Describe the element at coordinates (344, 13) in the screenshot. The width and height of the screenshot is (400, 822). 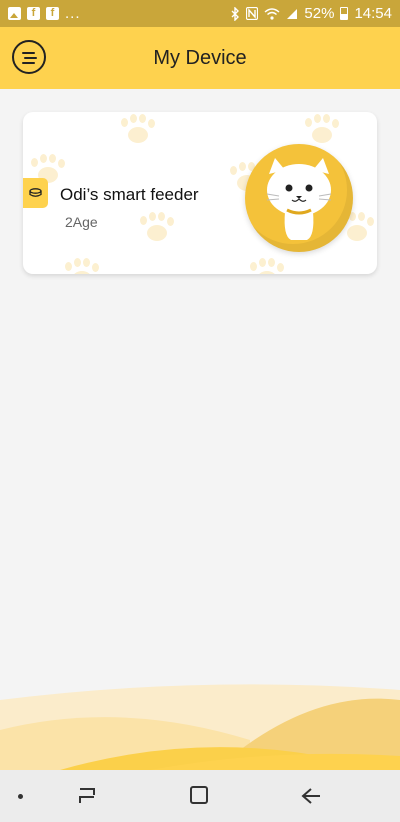
I see `battery-icon` at that location.